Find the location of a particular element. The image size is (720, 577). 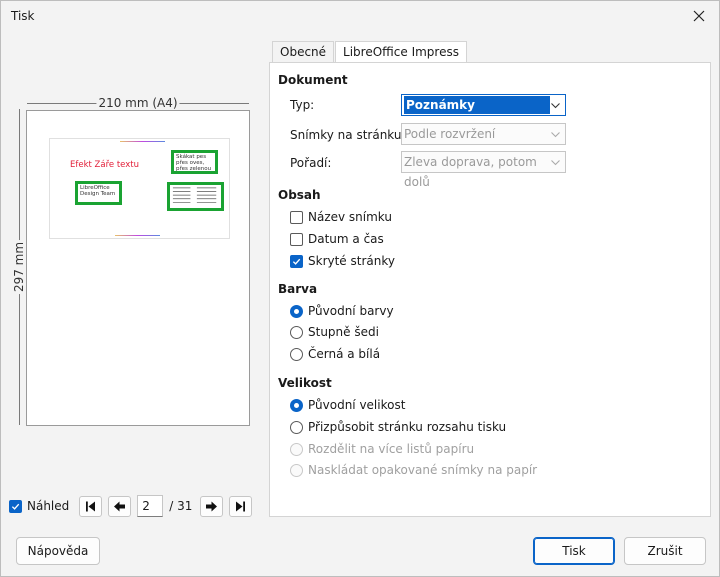

page-width-label: 210 mm (A4) is located at coordinates (138, 103).